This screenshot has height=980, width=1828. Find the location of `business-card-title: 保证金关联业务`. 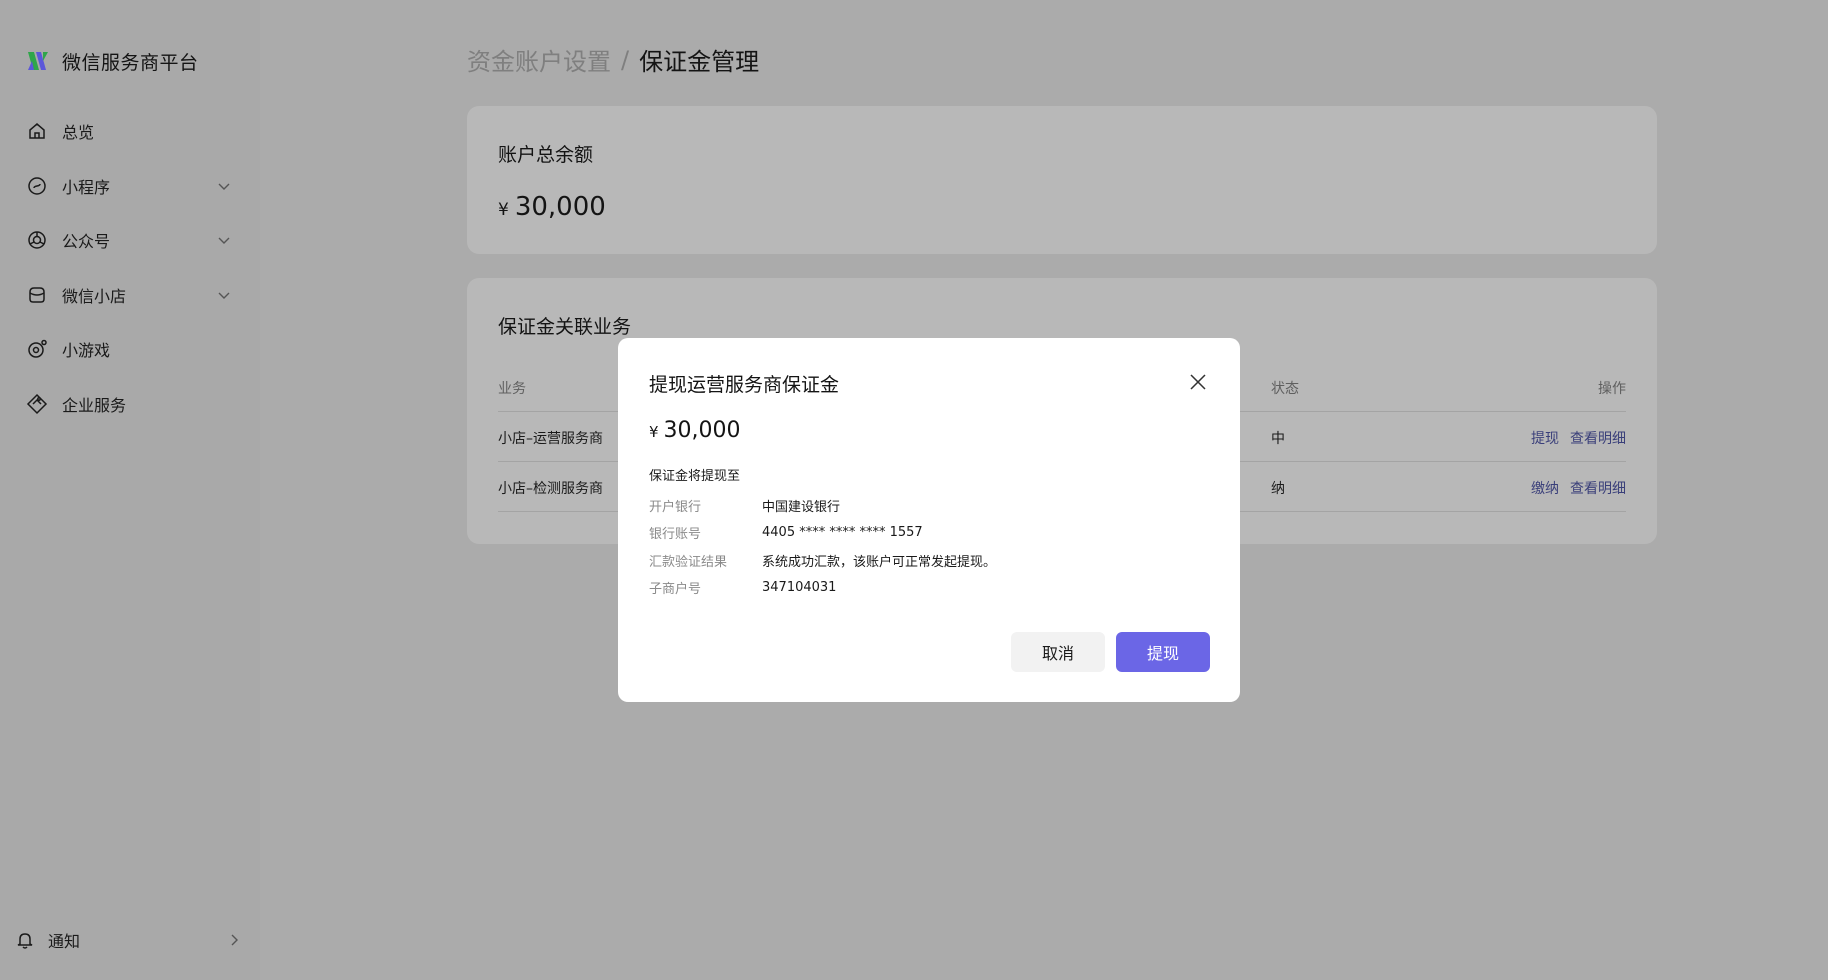

business-card-title: 保证金关联业务 is located at coordinates (565, 327).